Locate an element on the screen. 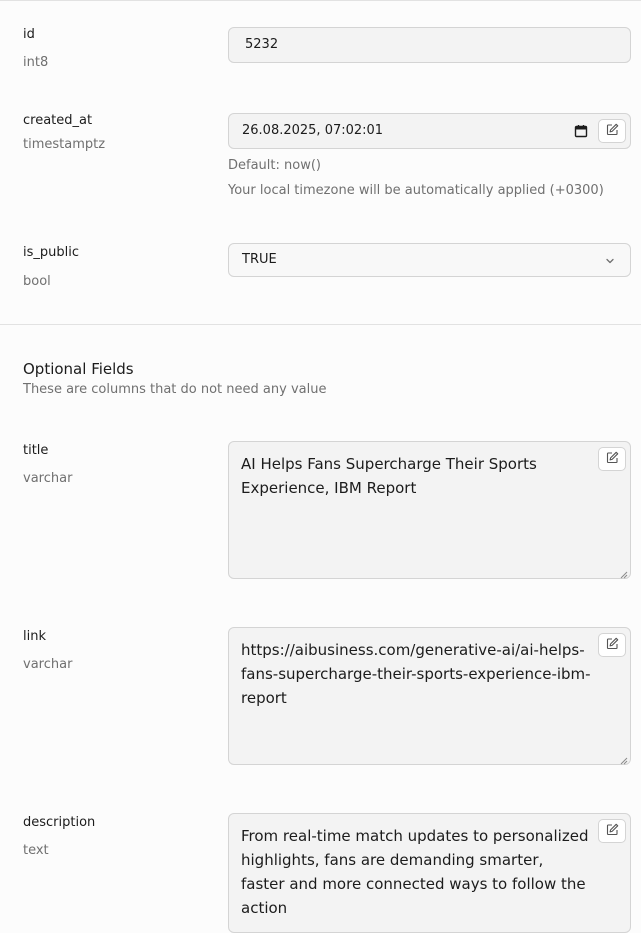 The width and height of the screenshot is (641, 933). link-edit-button is located at coordinates (612, 645).